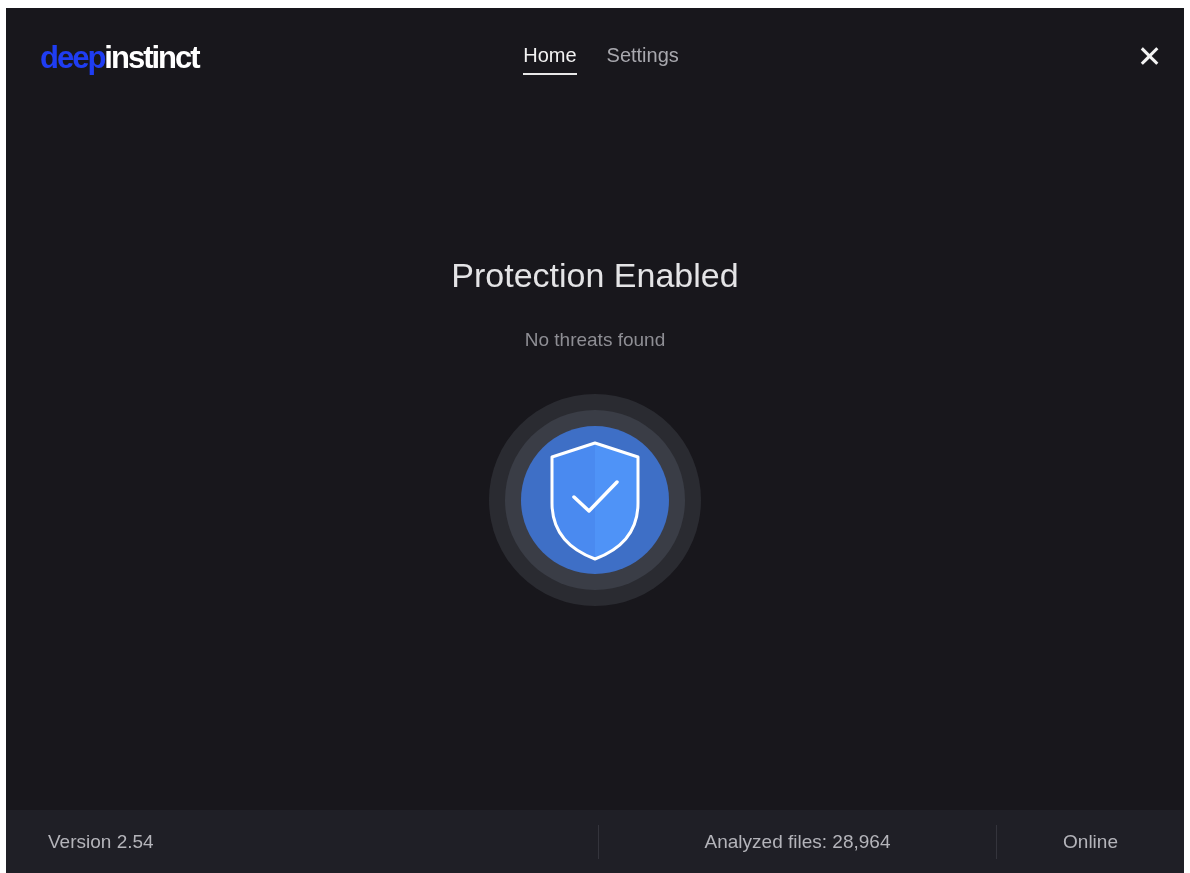 Image resolution: width=1190 pixels, height=873 pixels. What do you see at coordinates (101, 841) in the screenshot?
I see `status-text: Version 2.54` at bounding box center [101, 841].